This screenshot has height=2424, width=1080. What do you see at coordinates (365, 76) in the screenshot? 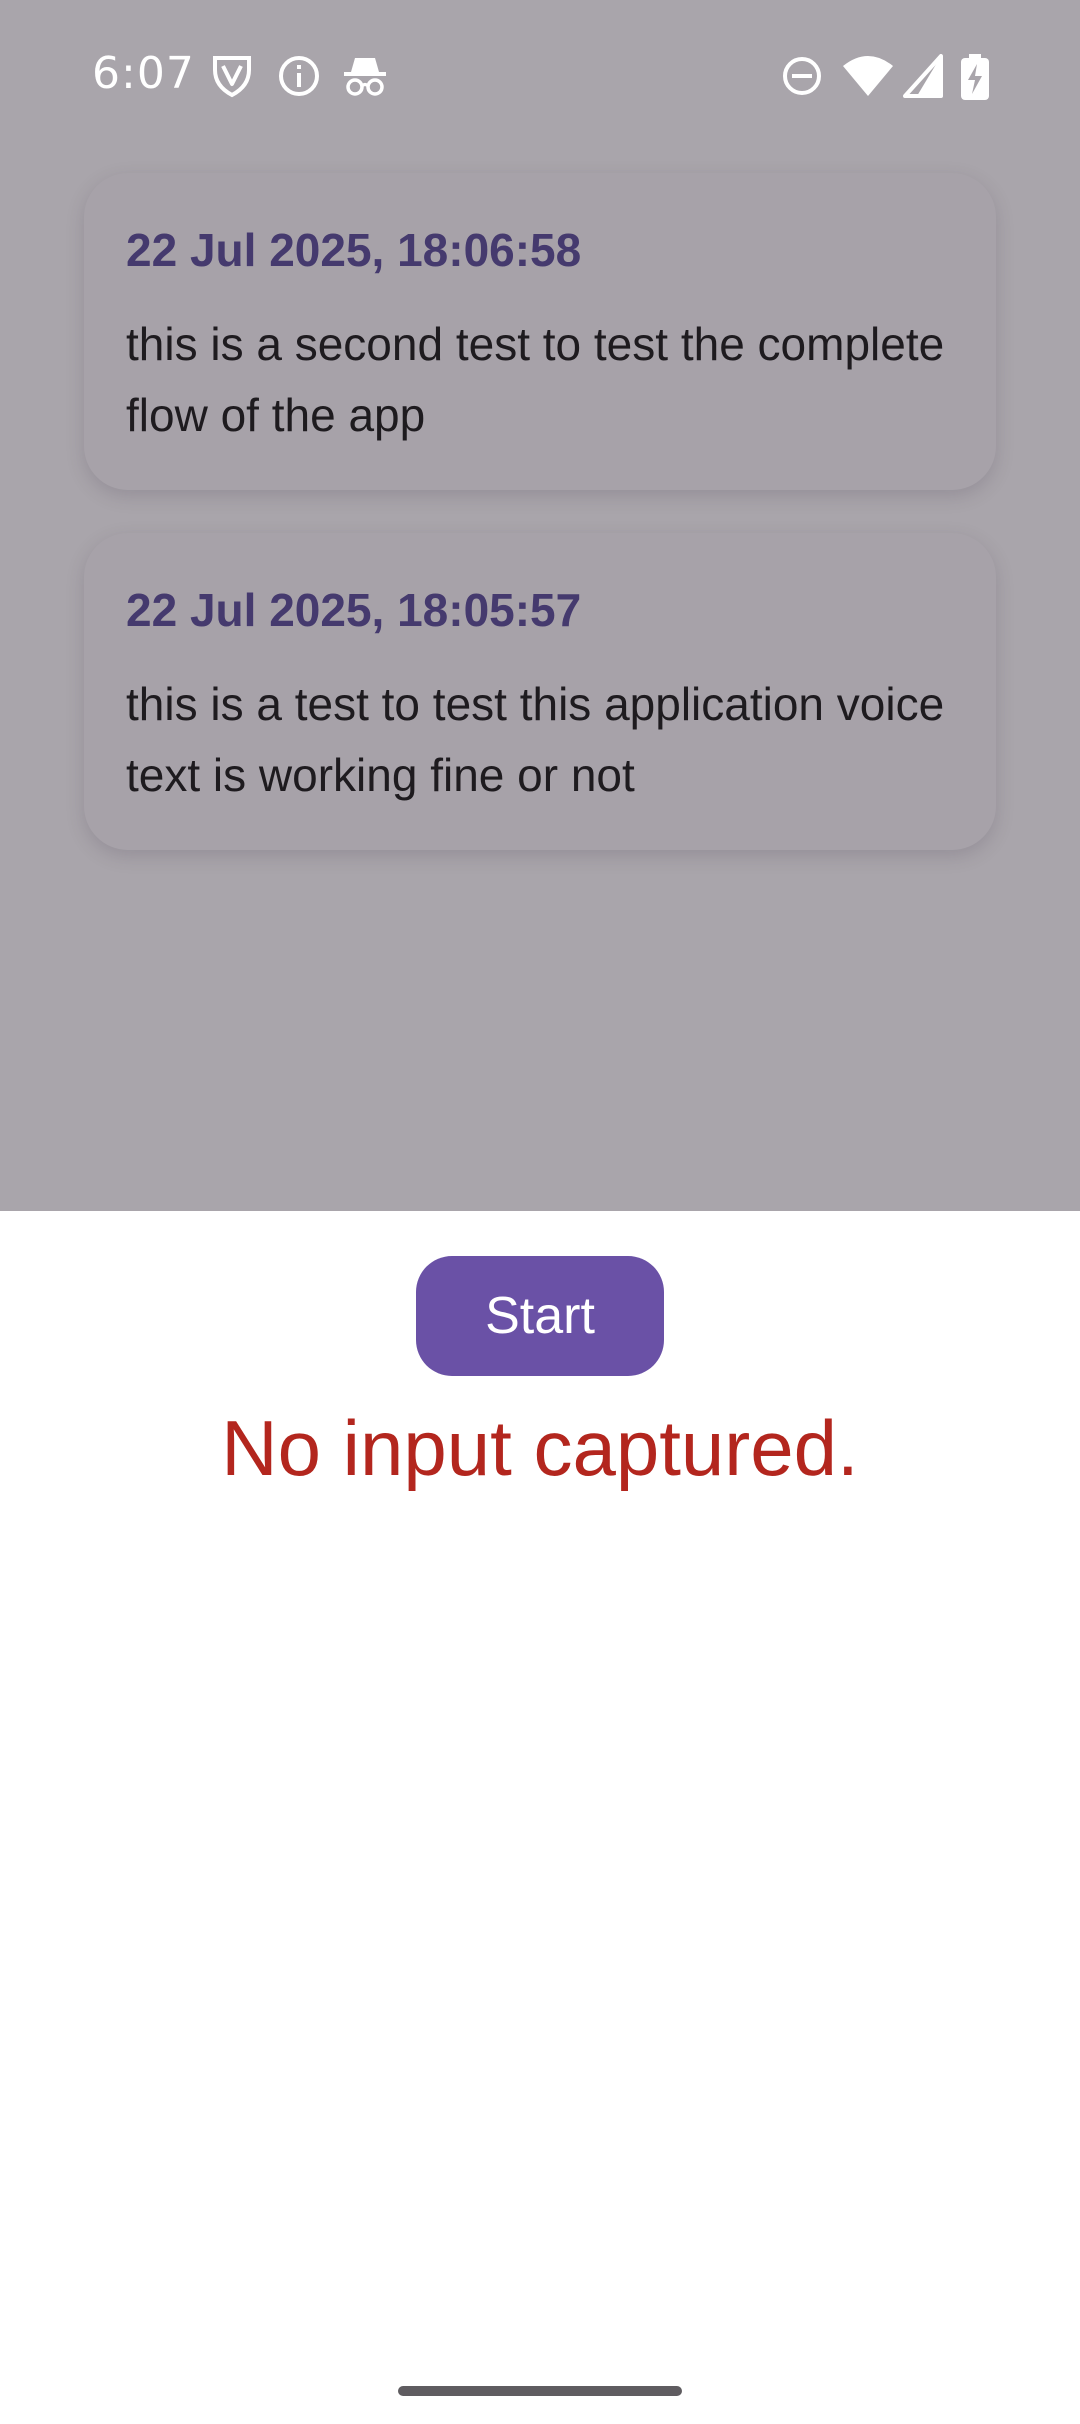
I see `incognito-icon` at bounding box center [365, 76].